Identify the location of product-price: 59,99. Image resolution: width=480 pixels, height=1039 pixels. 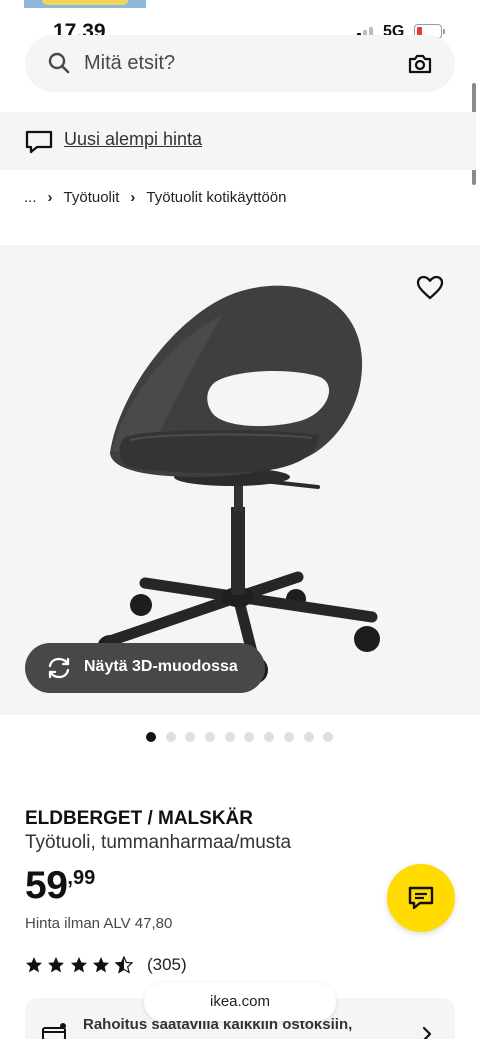
(60, 886).